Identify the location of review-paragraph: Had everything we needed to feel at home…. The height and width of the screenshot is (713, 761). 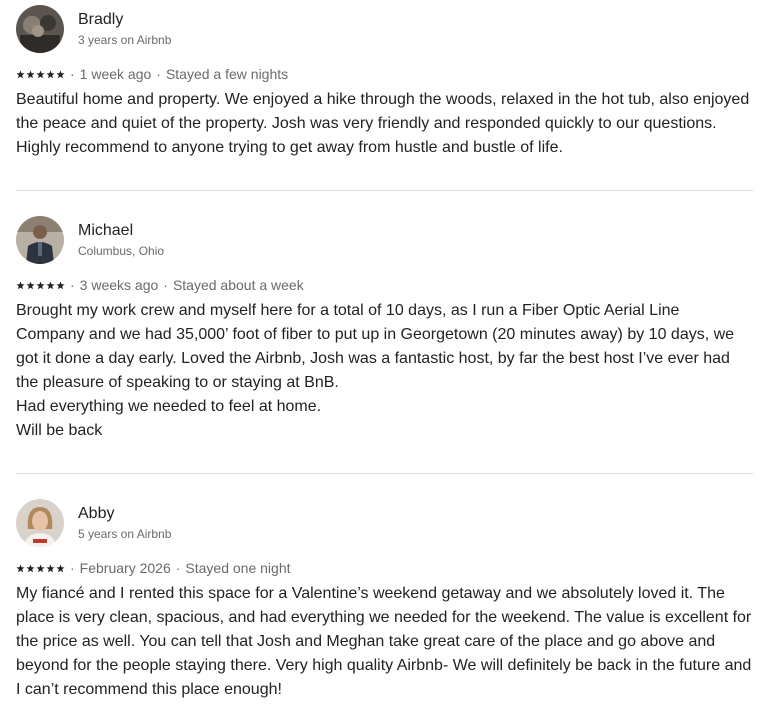
(169, 406).